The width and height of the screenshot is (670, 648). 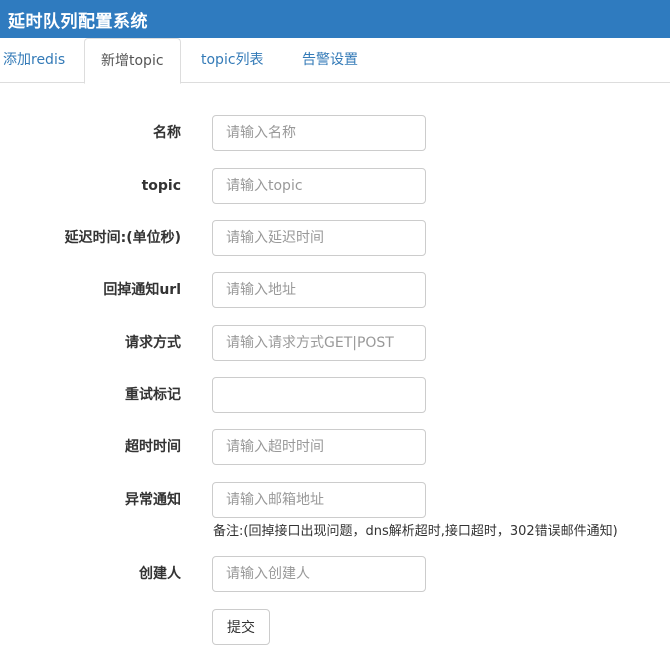 What do you see at coordinates (319, 186) in the screenshot?
I see `topic-input` at bounding box center [319, 186].